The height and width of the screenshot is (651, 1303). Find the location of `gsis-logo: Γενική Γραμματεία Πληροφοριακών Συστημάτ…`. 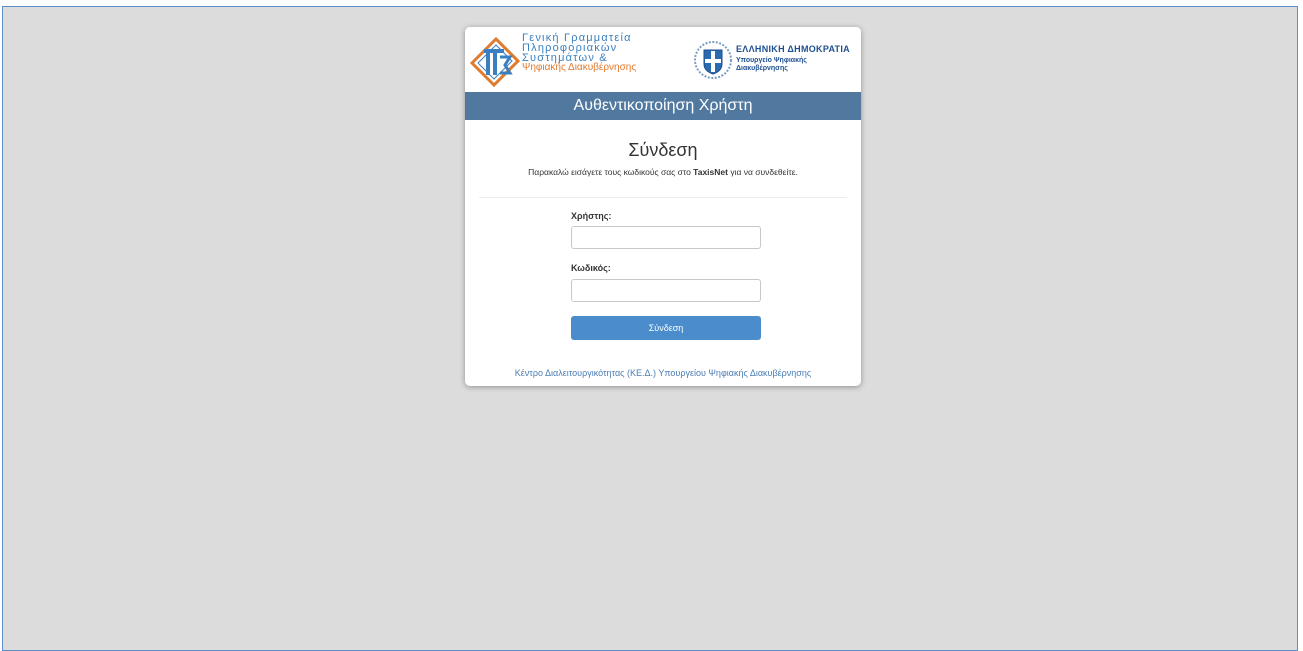

gsis-logo: Γενική Γραμματεία Πληροφοριακών Συστημάτ… is located at coordinates (555, 61).